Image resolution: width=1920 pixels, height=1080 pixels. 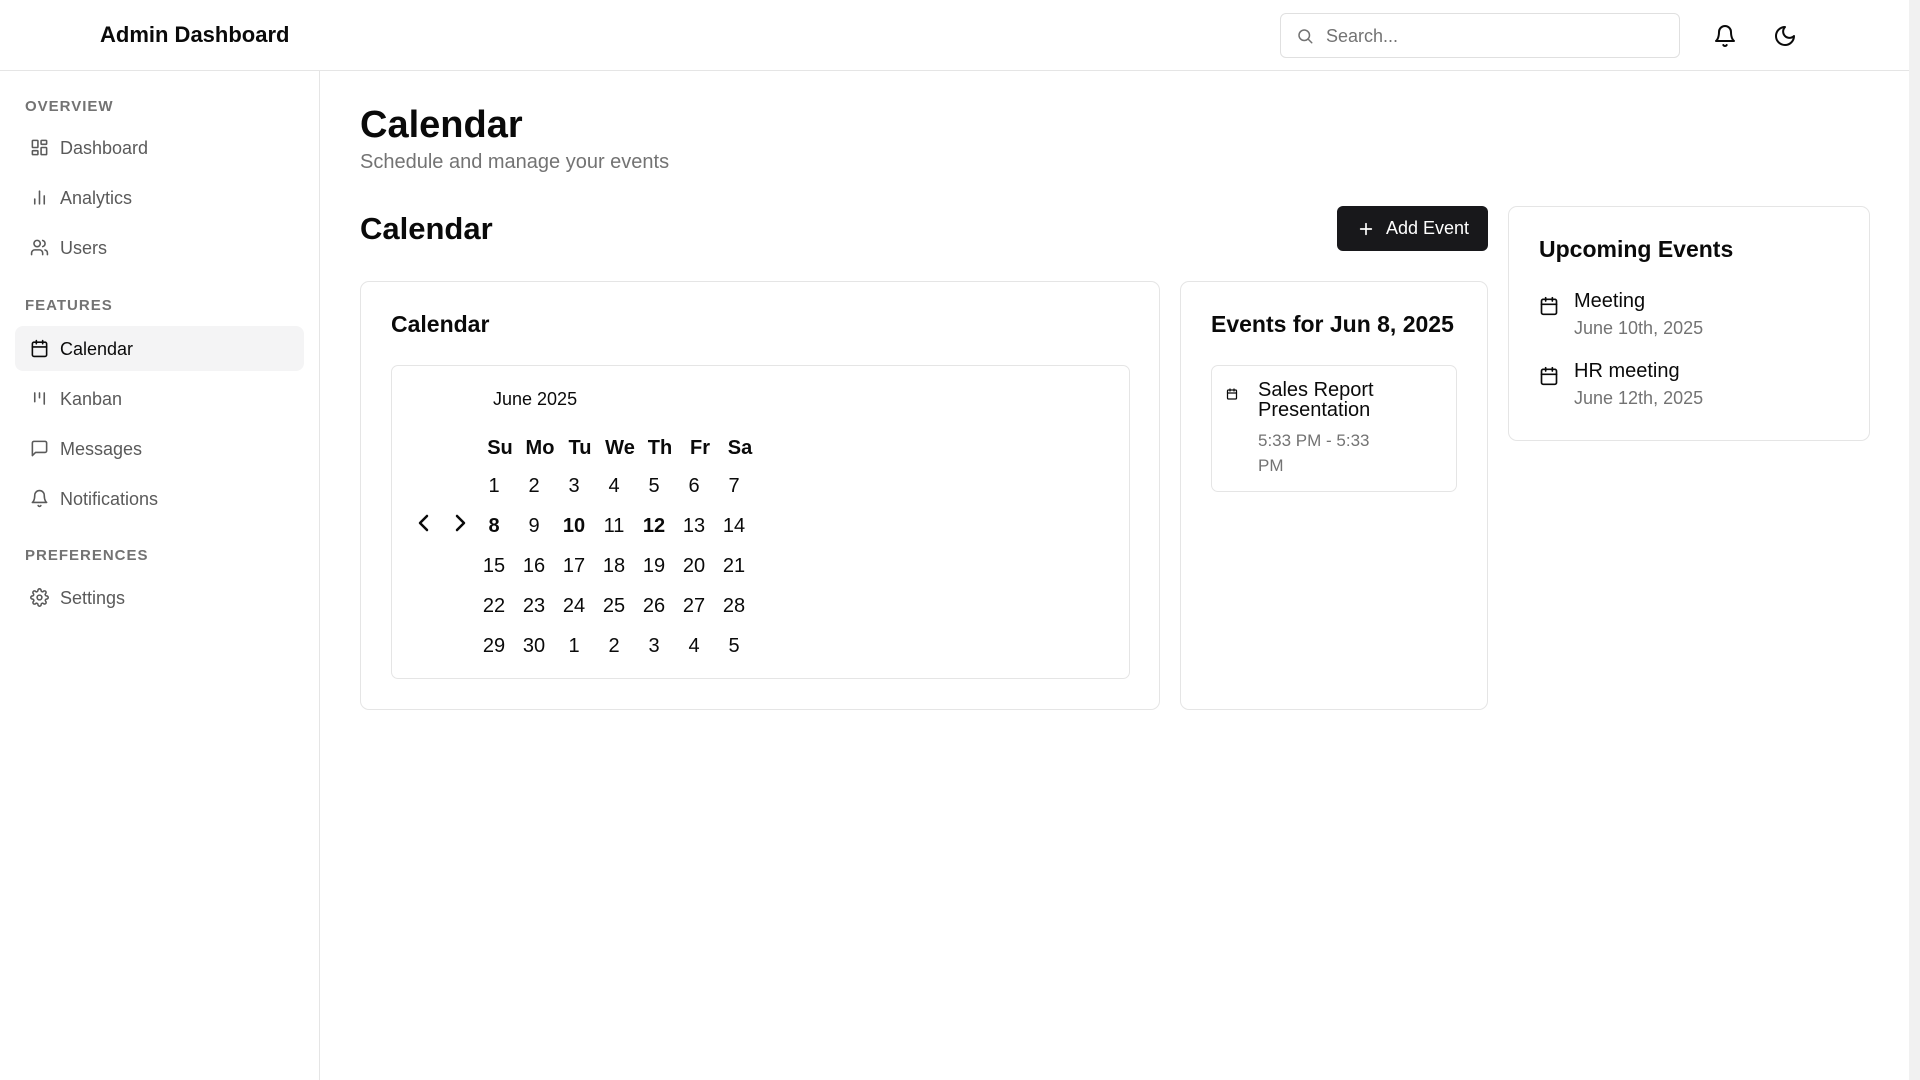 What do you see at coordinates (159, 197) in the screenshot?
I see `sidebar-item-analytics: Analytics` at bounding box center [159, 197].